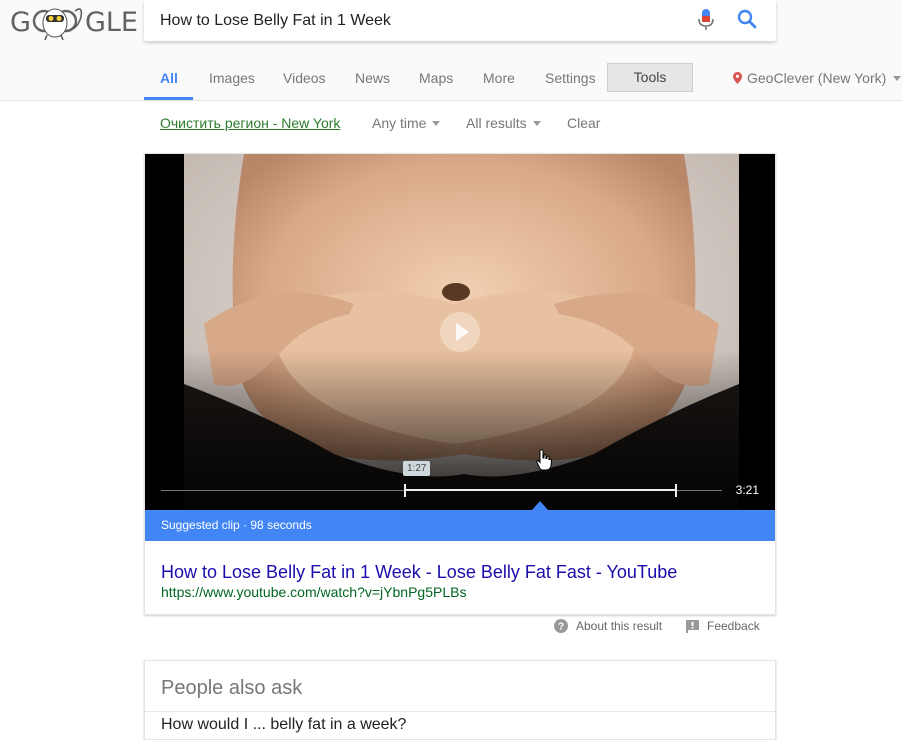 The width and height of the screenshot is (902, 740). I want to click on result-meta-row: ? About this result Feedback, so click(451, 628).